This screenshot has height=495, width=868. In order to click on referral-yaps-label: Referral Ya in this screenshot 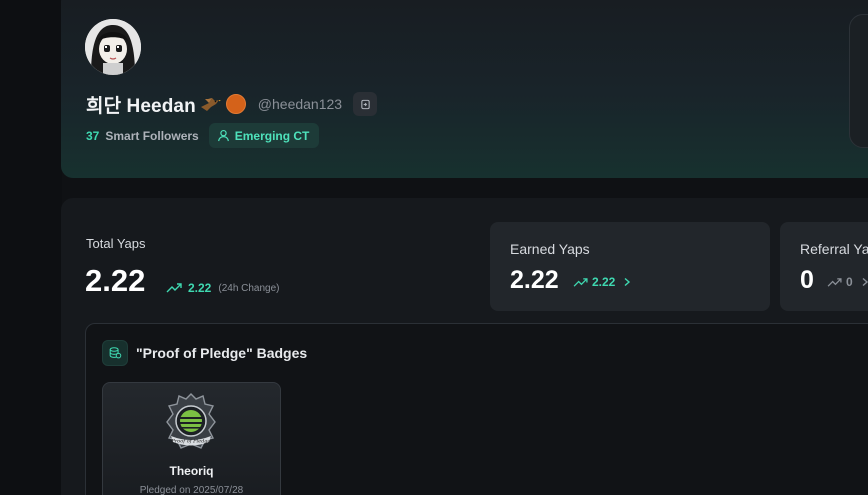, I will do `click(834, 249)`.